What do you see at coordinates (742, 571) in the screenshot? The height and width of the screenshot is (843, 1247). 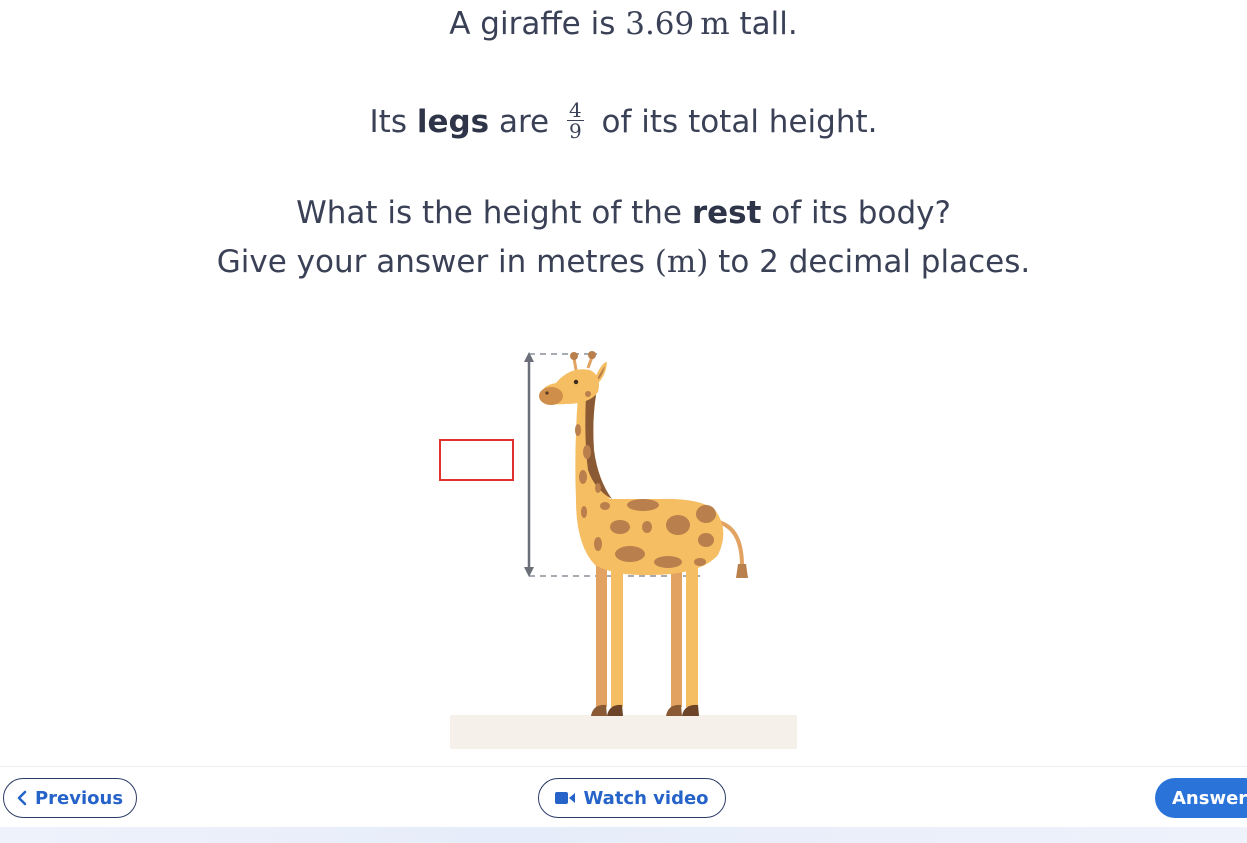 I see `giraffe-tail-tuft` at bounding box center [742, 571].